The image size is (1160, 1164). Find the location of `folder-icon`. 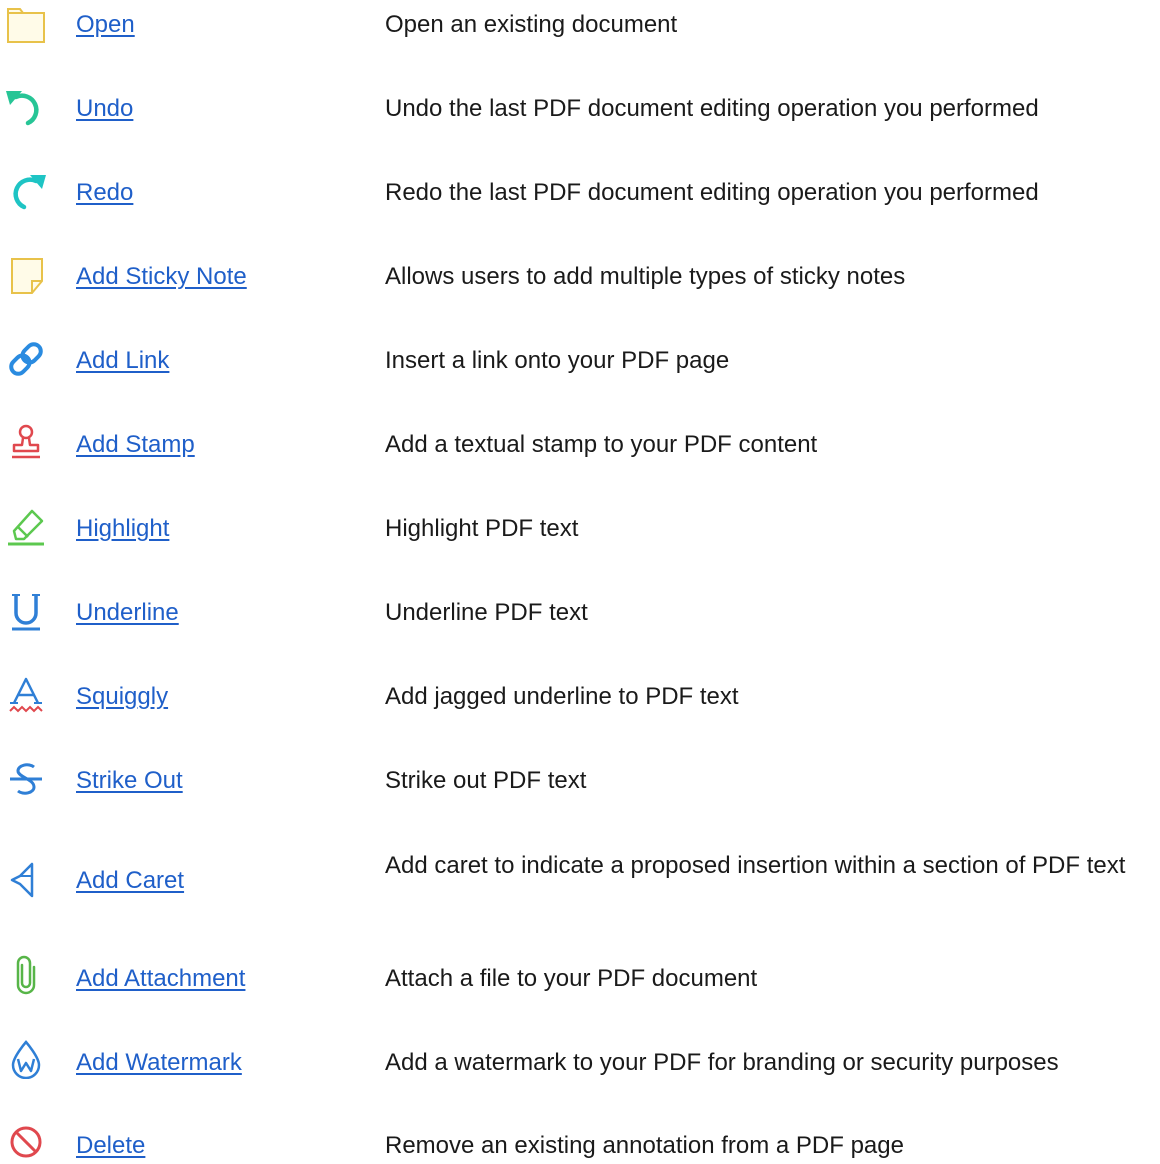

folder-icon is located at coordinates (26, 24).